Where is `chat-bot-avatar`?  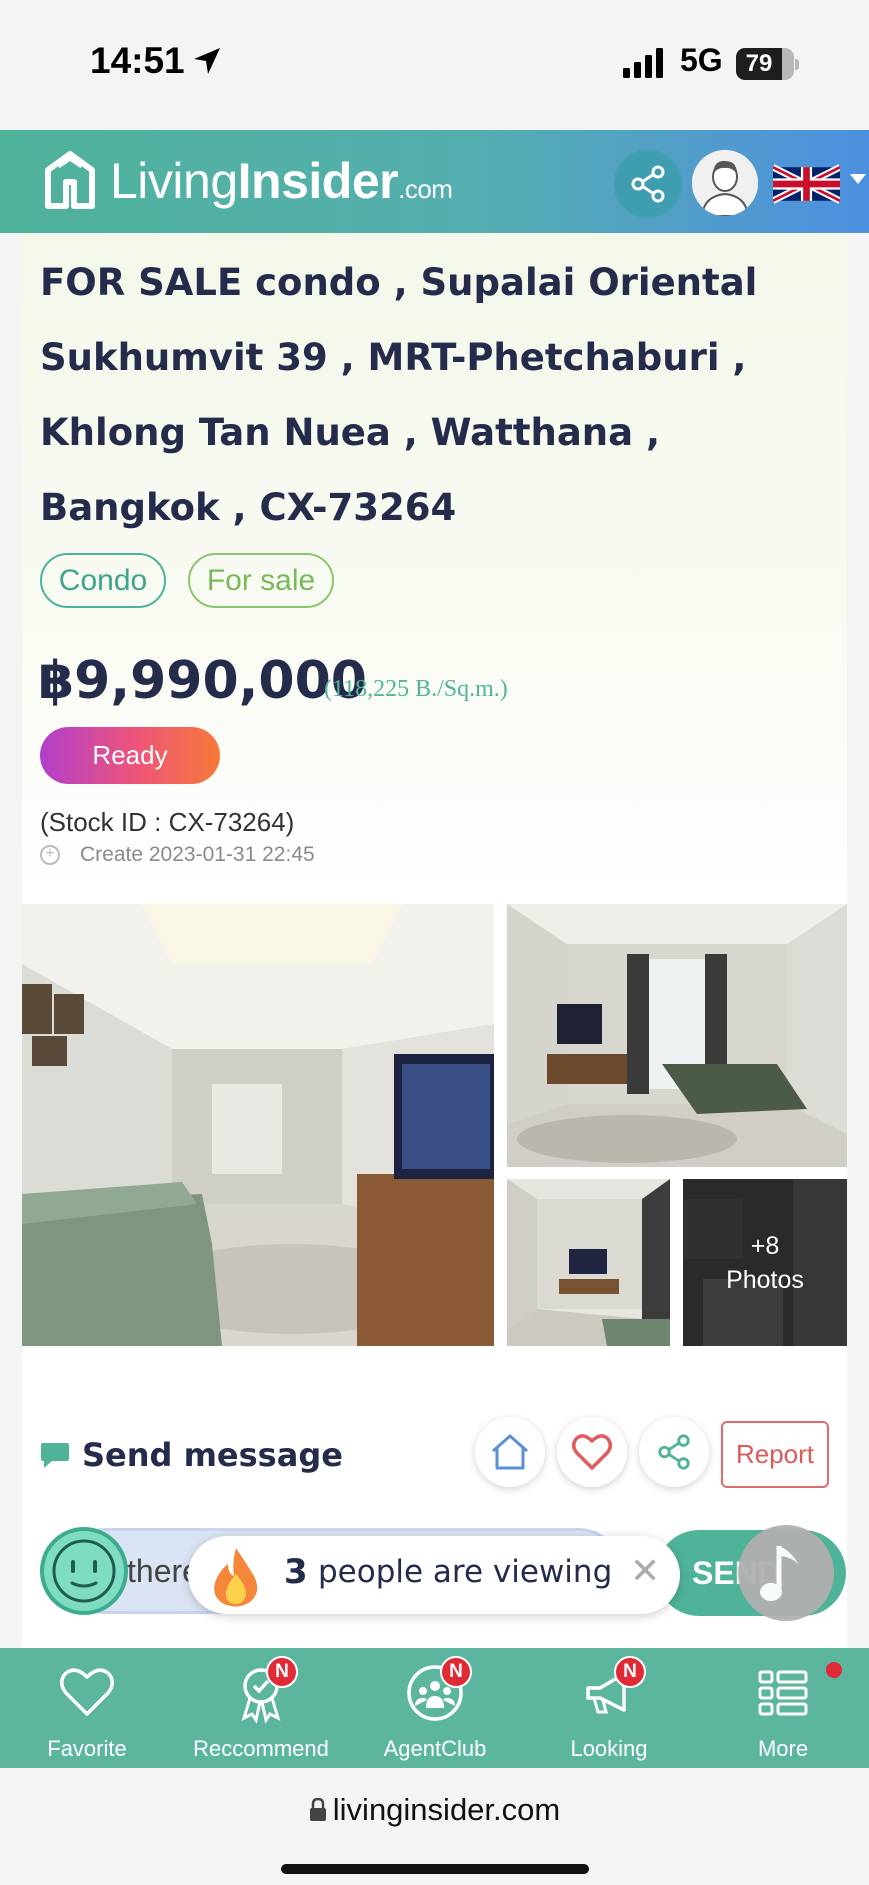 chat-bot-avatar is located at coordinates (84, 1571).